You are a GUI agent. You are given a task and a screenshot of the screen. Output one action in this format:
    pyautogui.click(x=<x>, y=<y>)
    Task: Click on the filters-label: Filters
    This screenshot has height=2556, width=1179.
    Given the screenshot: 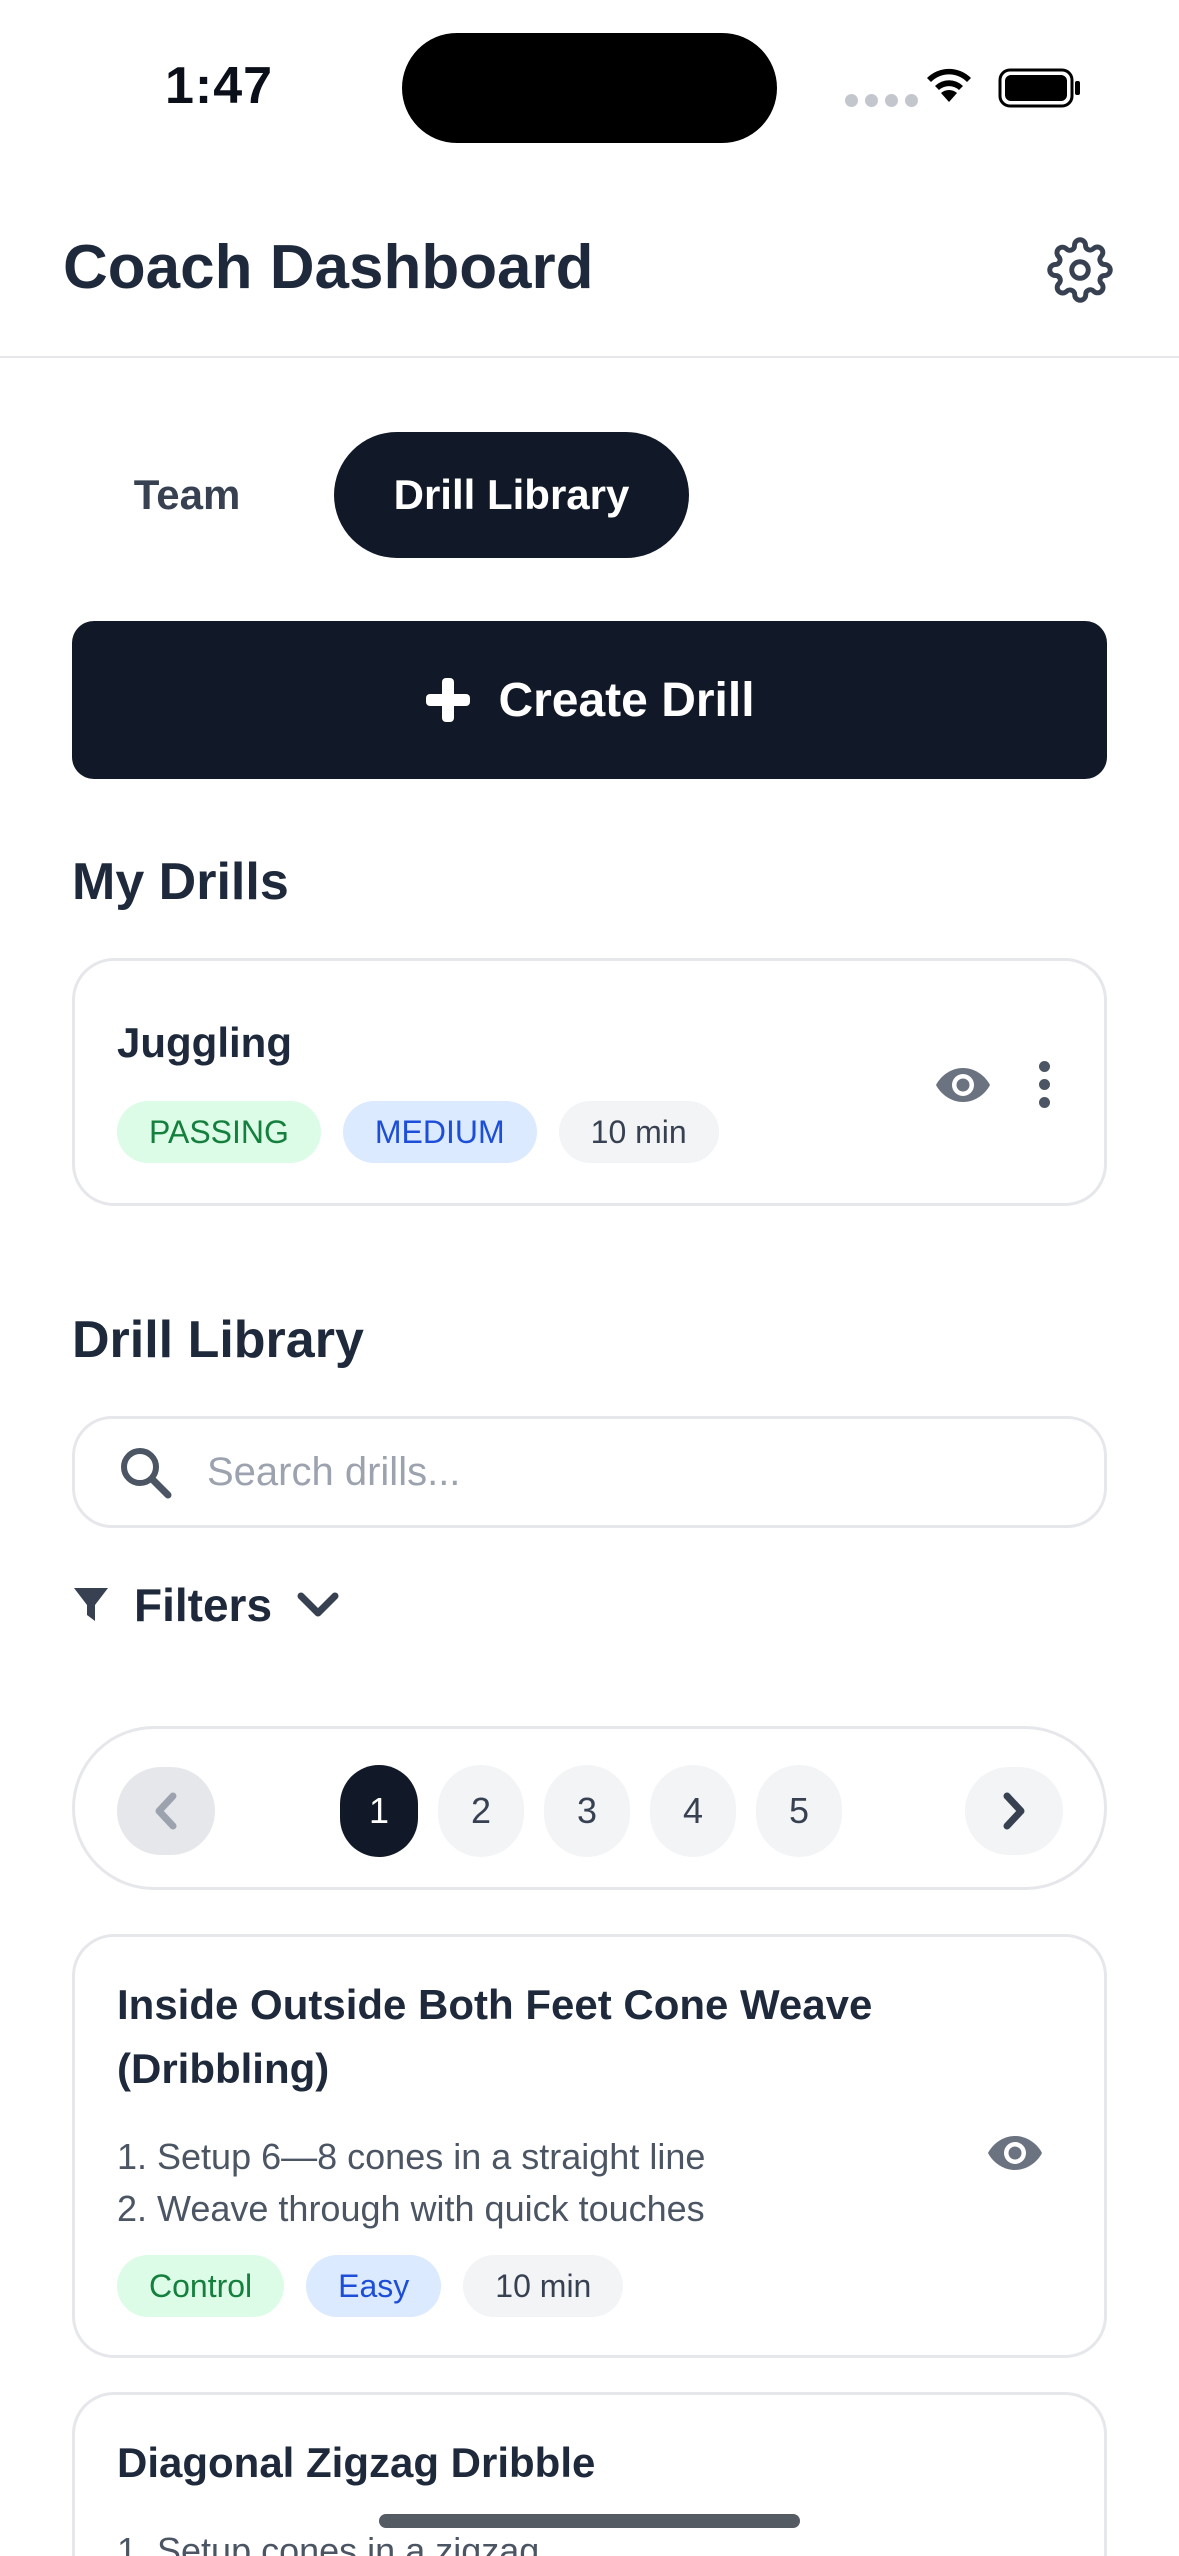 What is the action you would take?
    pyautogui.click(x=203, y=1605)
    